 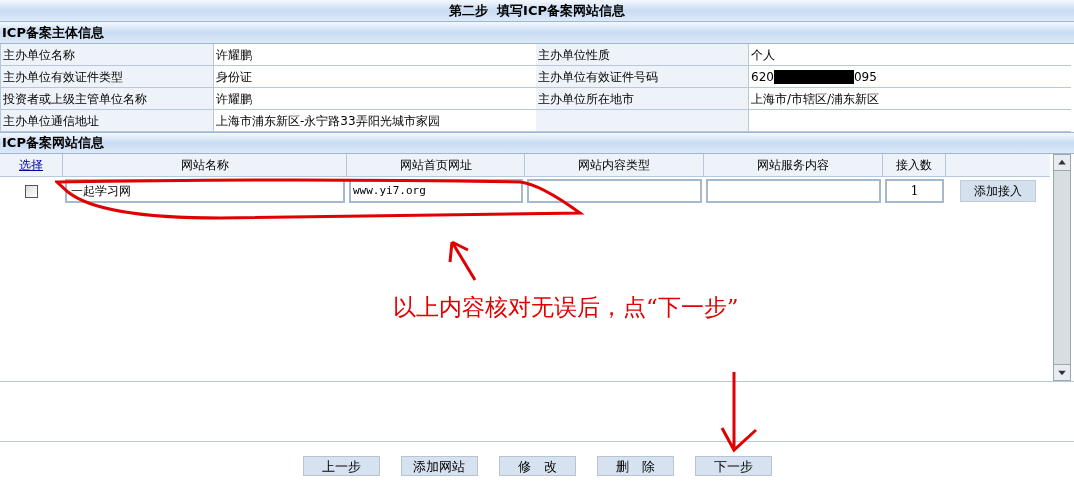 What do you see at coordinates (341, 466) in the screenshot?
I see `nav-button: 上一步` at bounding box center [341, 466].